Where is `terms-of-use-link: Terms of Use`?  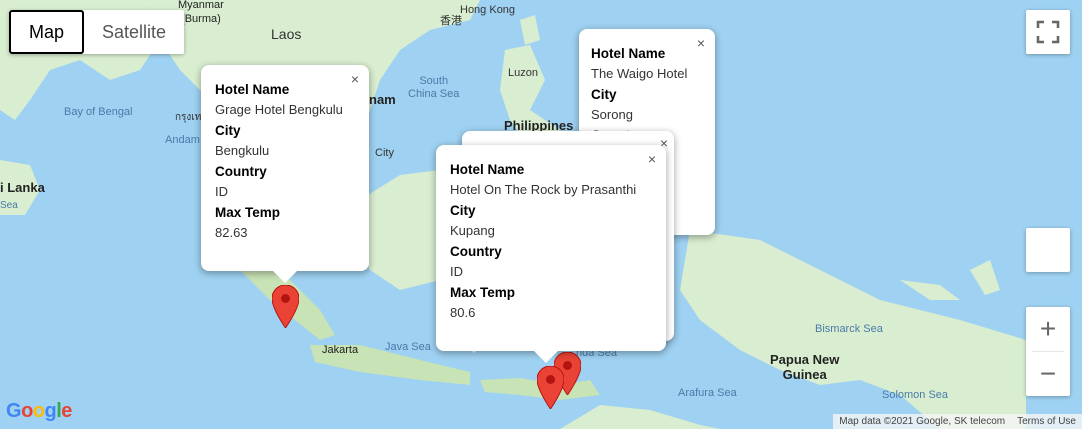
terms-of-use-link: Terms of Use is located at coordinates (1046, 421).